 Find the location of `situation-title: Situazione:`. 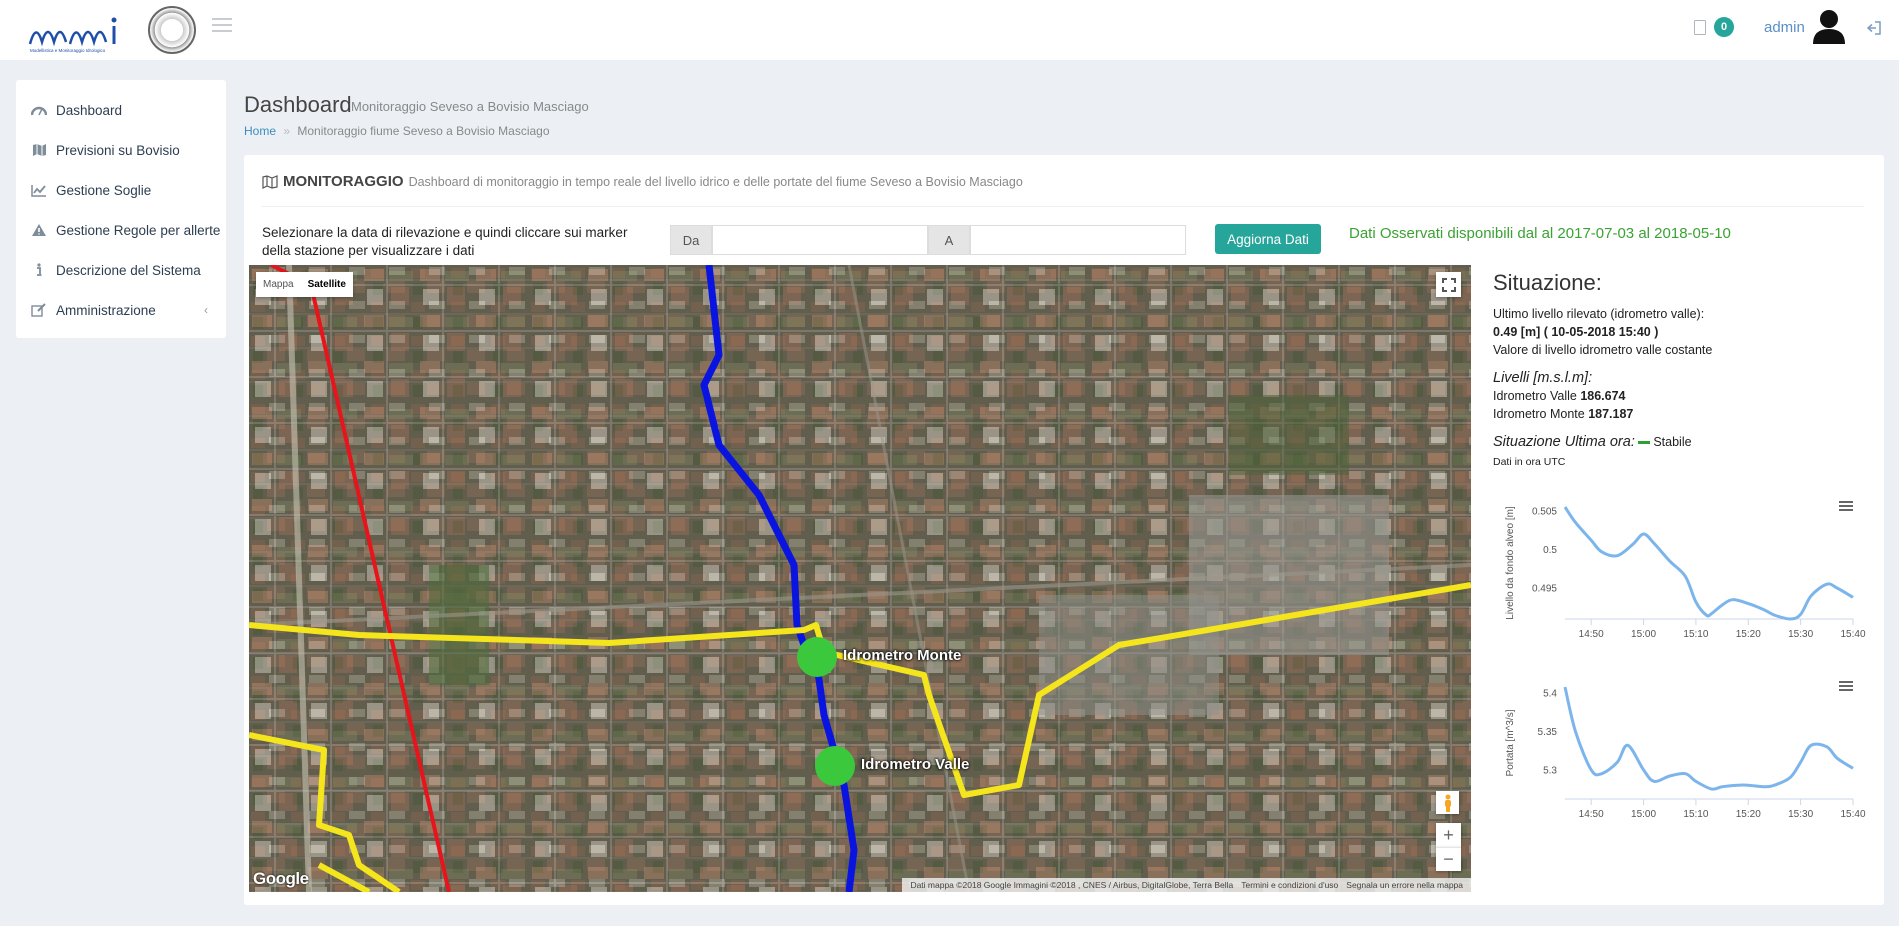

situation-title: Situazione: is located at coordinates (1547, 282).